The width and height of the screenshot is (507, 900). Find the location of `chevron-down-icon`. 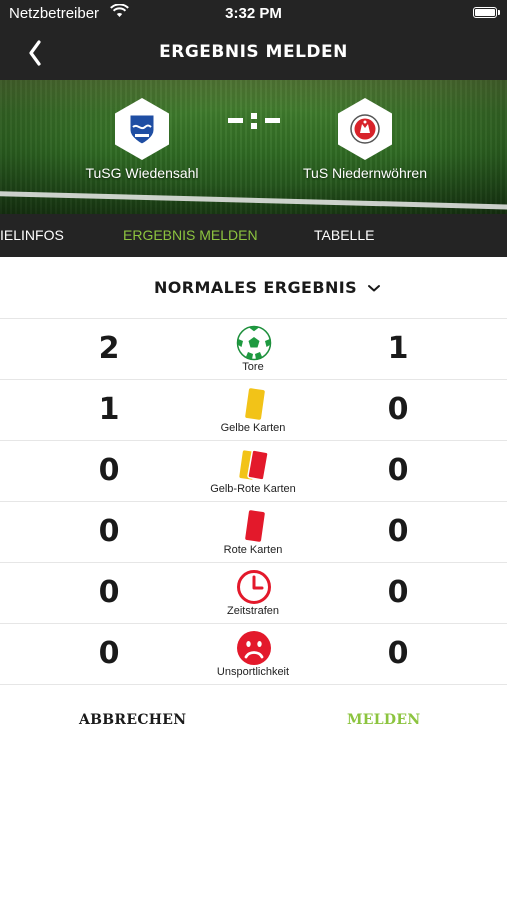

chevron-down-icon is located at coordinates (374, 288).